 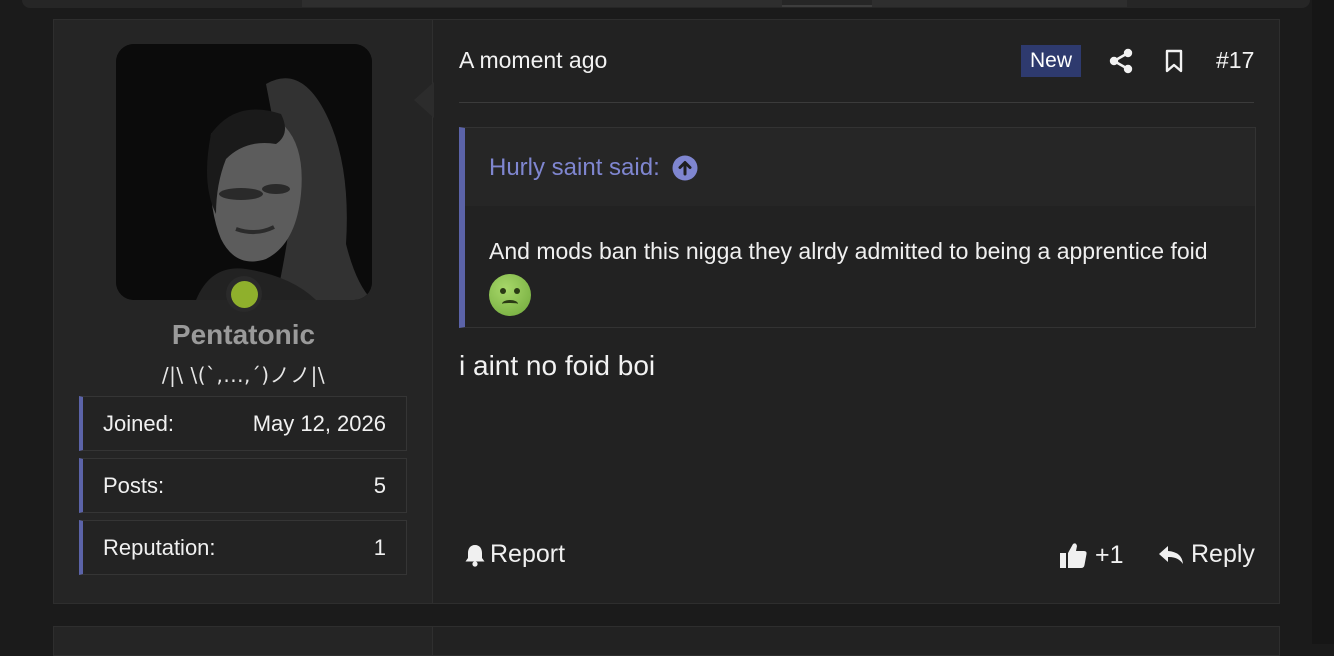 I want to click on post-time: A moment ago, so click(x=533, y=60).